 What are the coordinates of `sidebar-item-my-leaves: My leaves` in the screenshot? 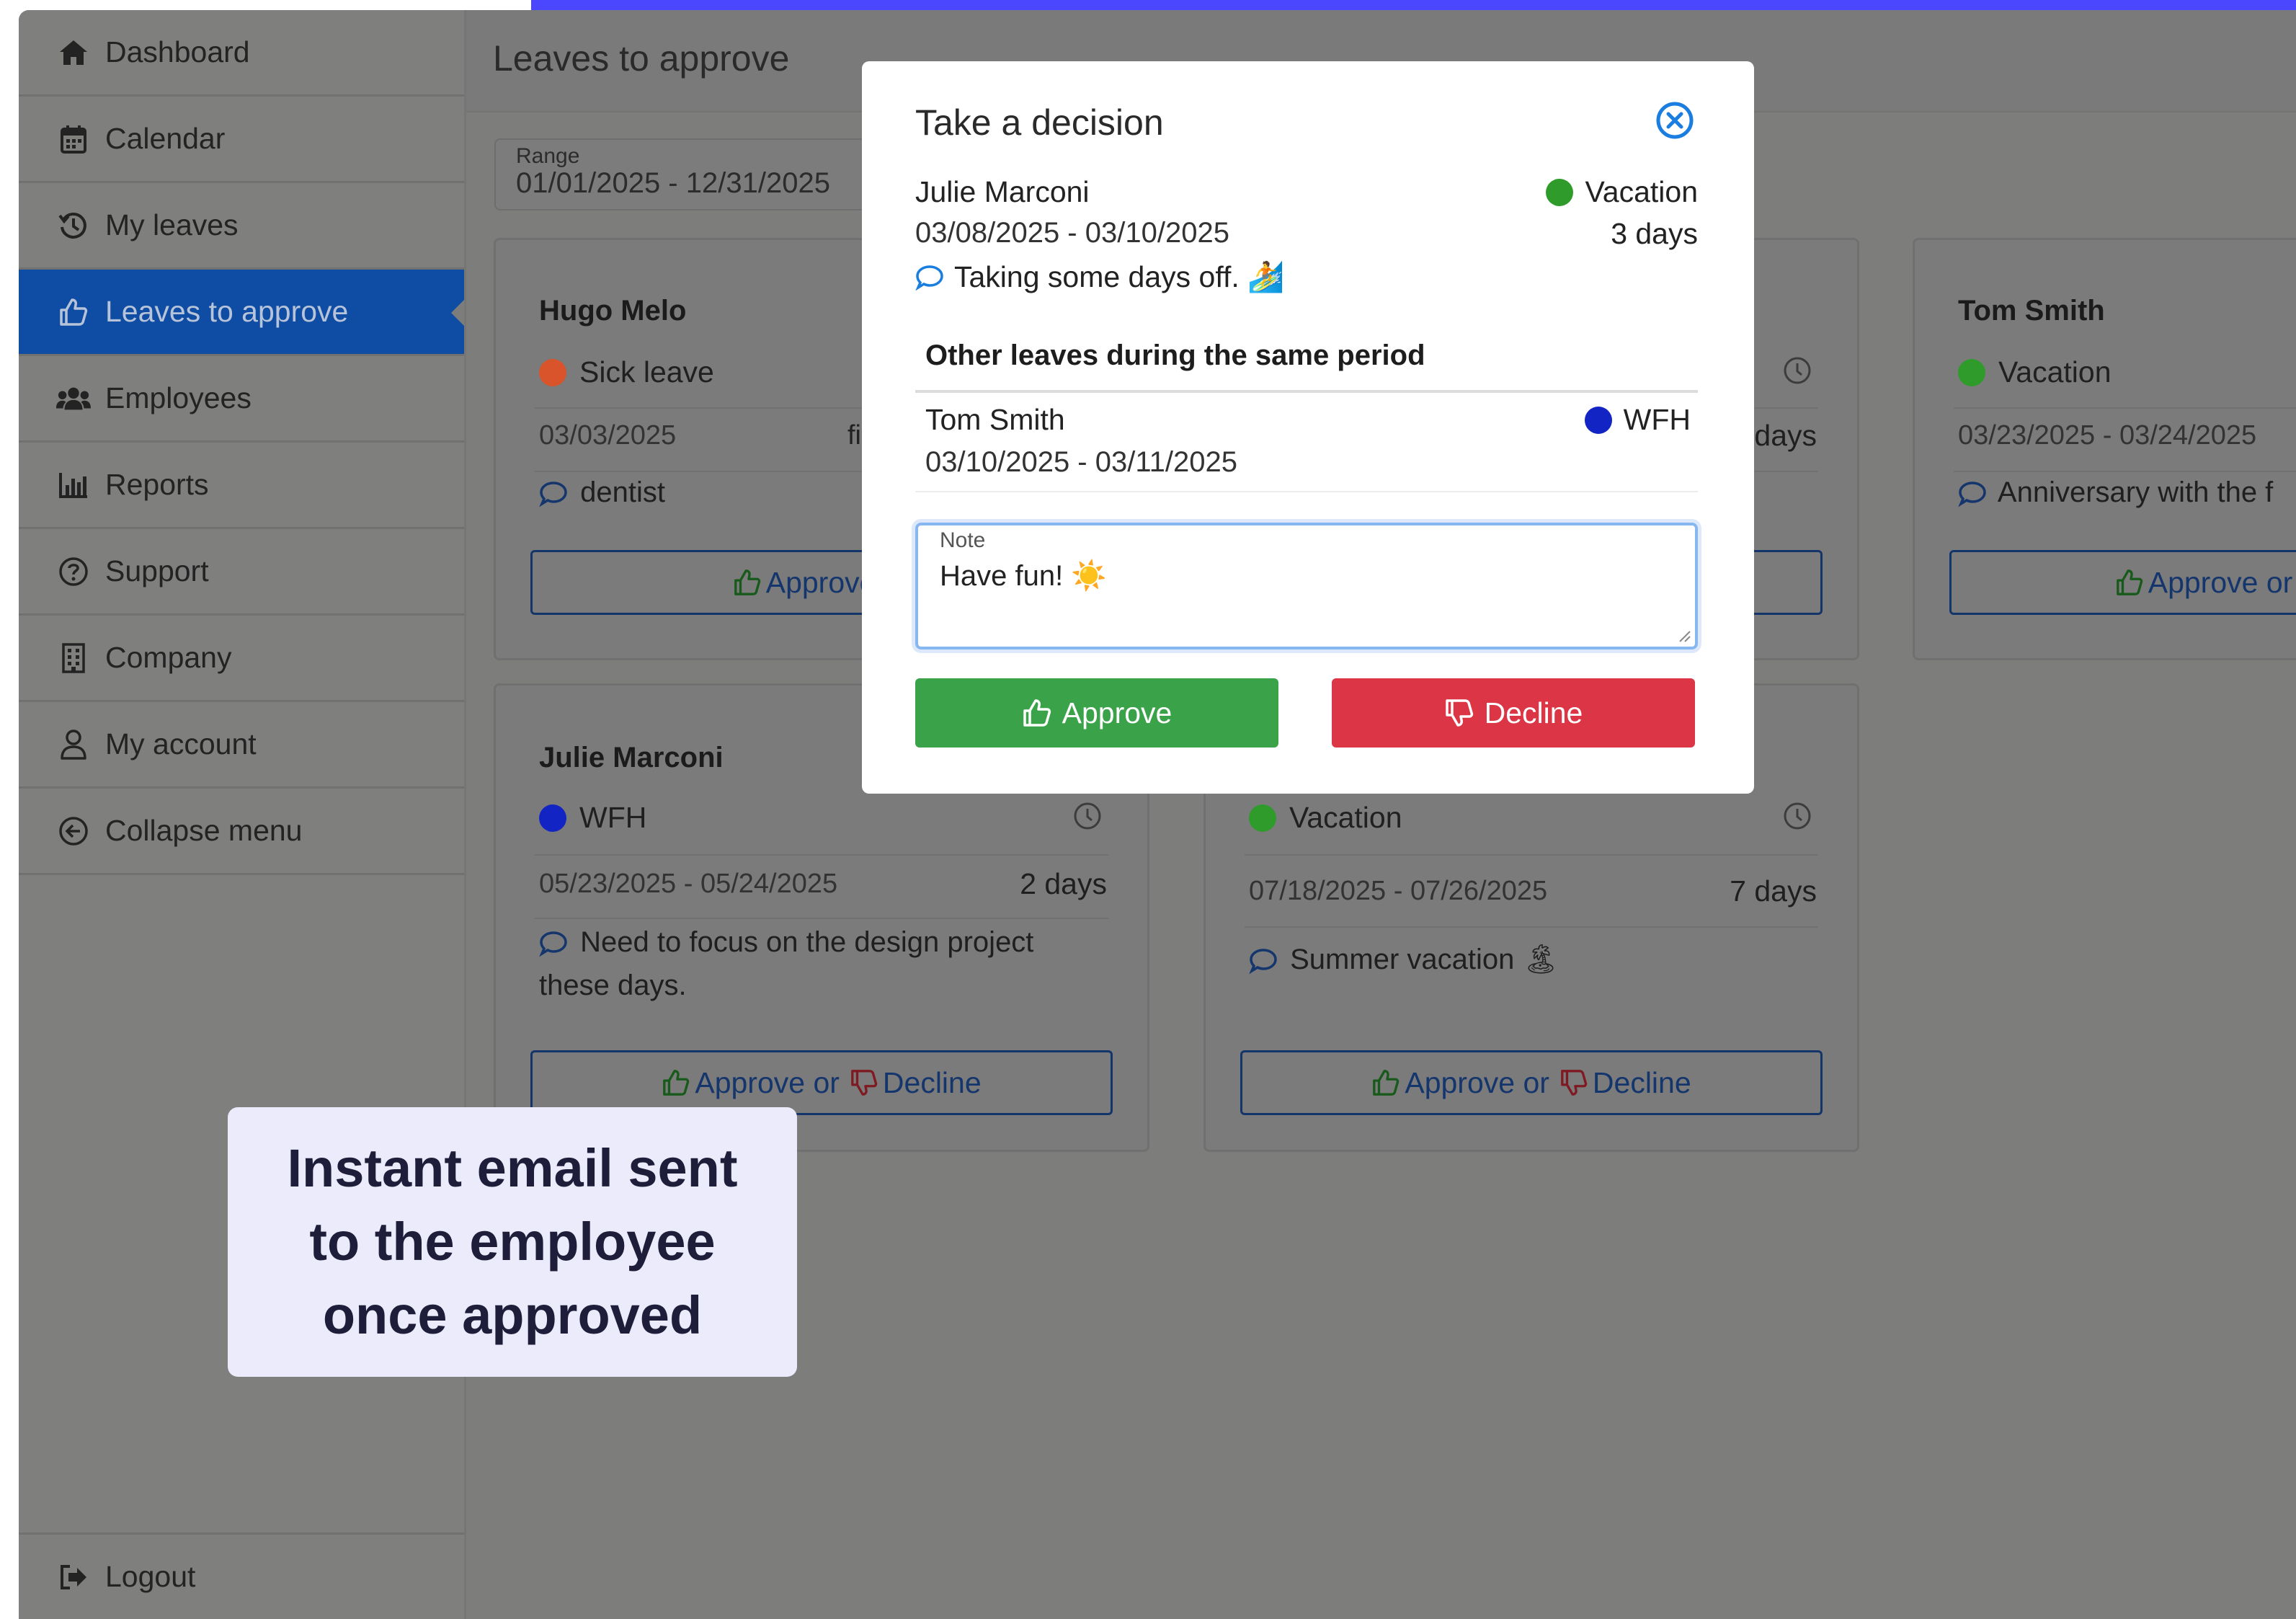 It's located at (241, 226).